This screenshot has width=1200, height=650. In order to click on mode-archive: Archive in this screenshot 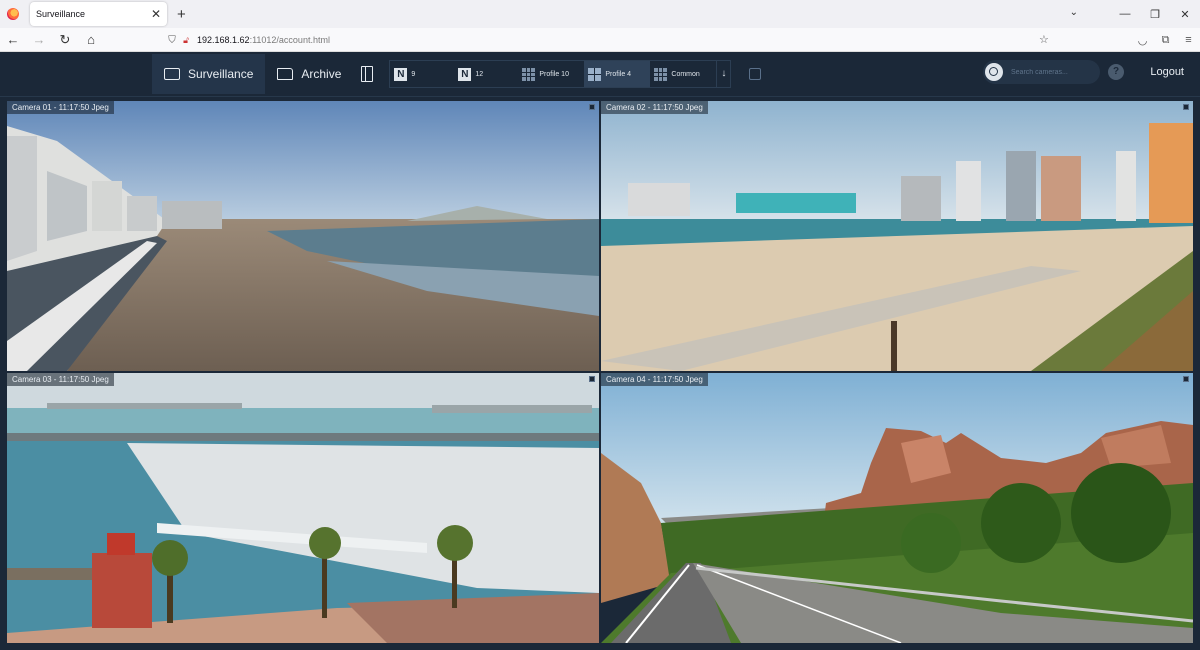, I will do `click(309, 74)`.